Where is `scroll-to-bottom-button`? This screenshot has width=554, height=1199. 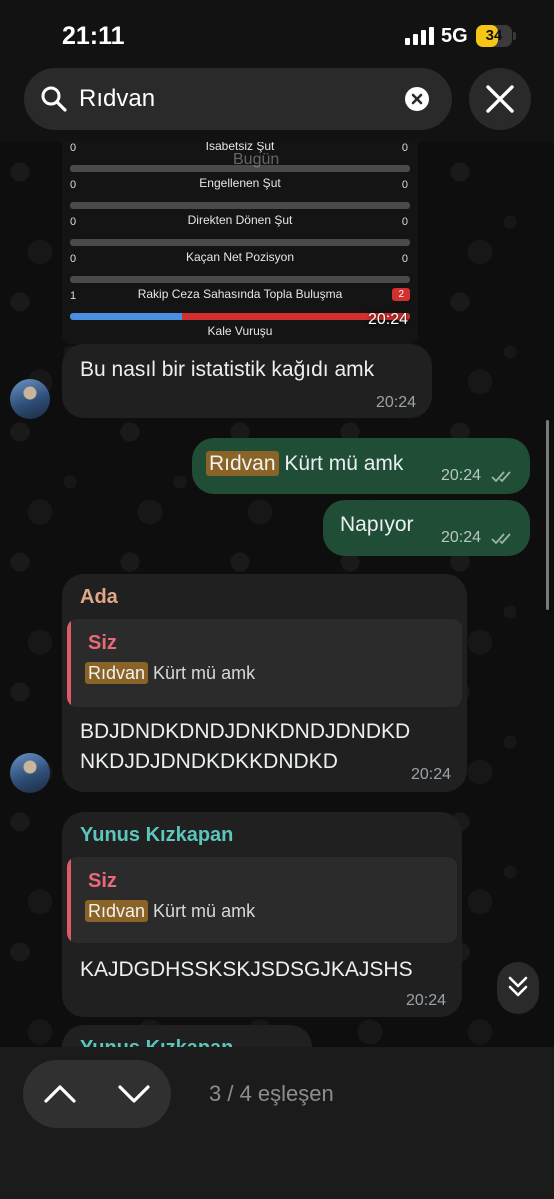 scroll-to-bottom-button is located at coordinates (518, 988).